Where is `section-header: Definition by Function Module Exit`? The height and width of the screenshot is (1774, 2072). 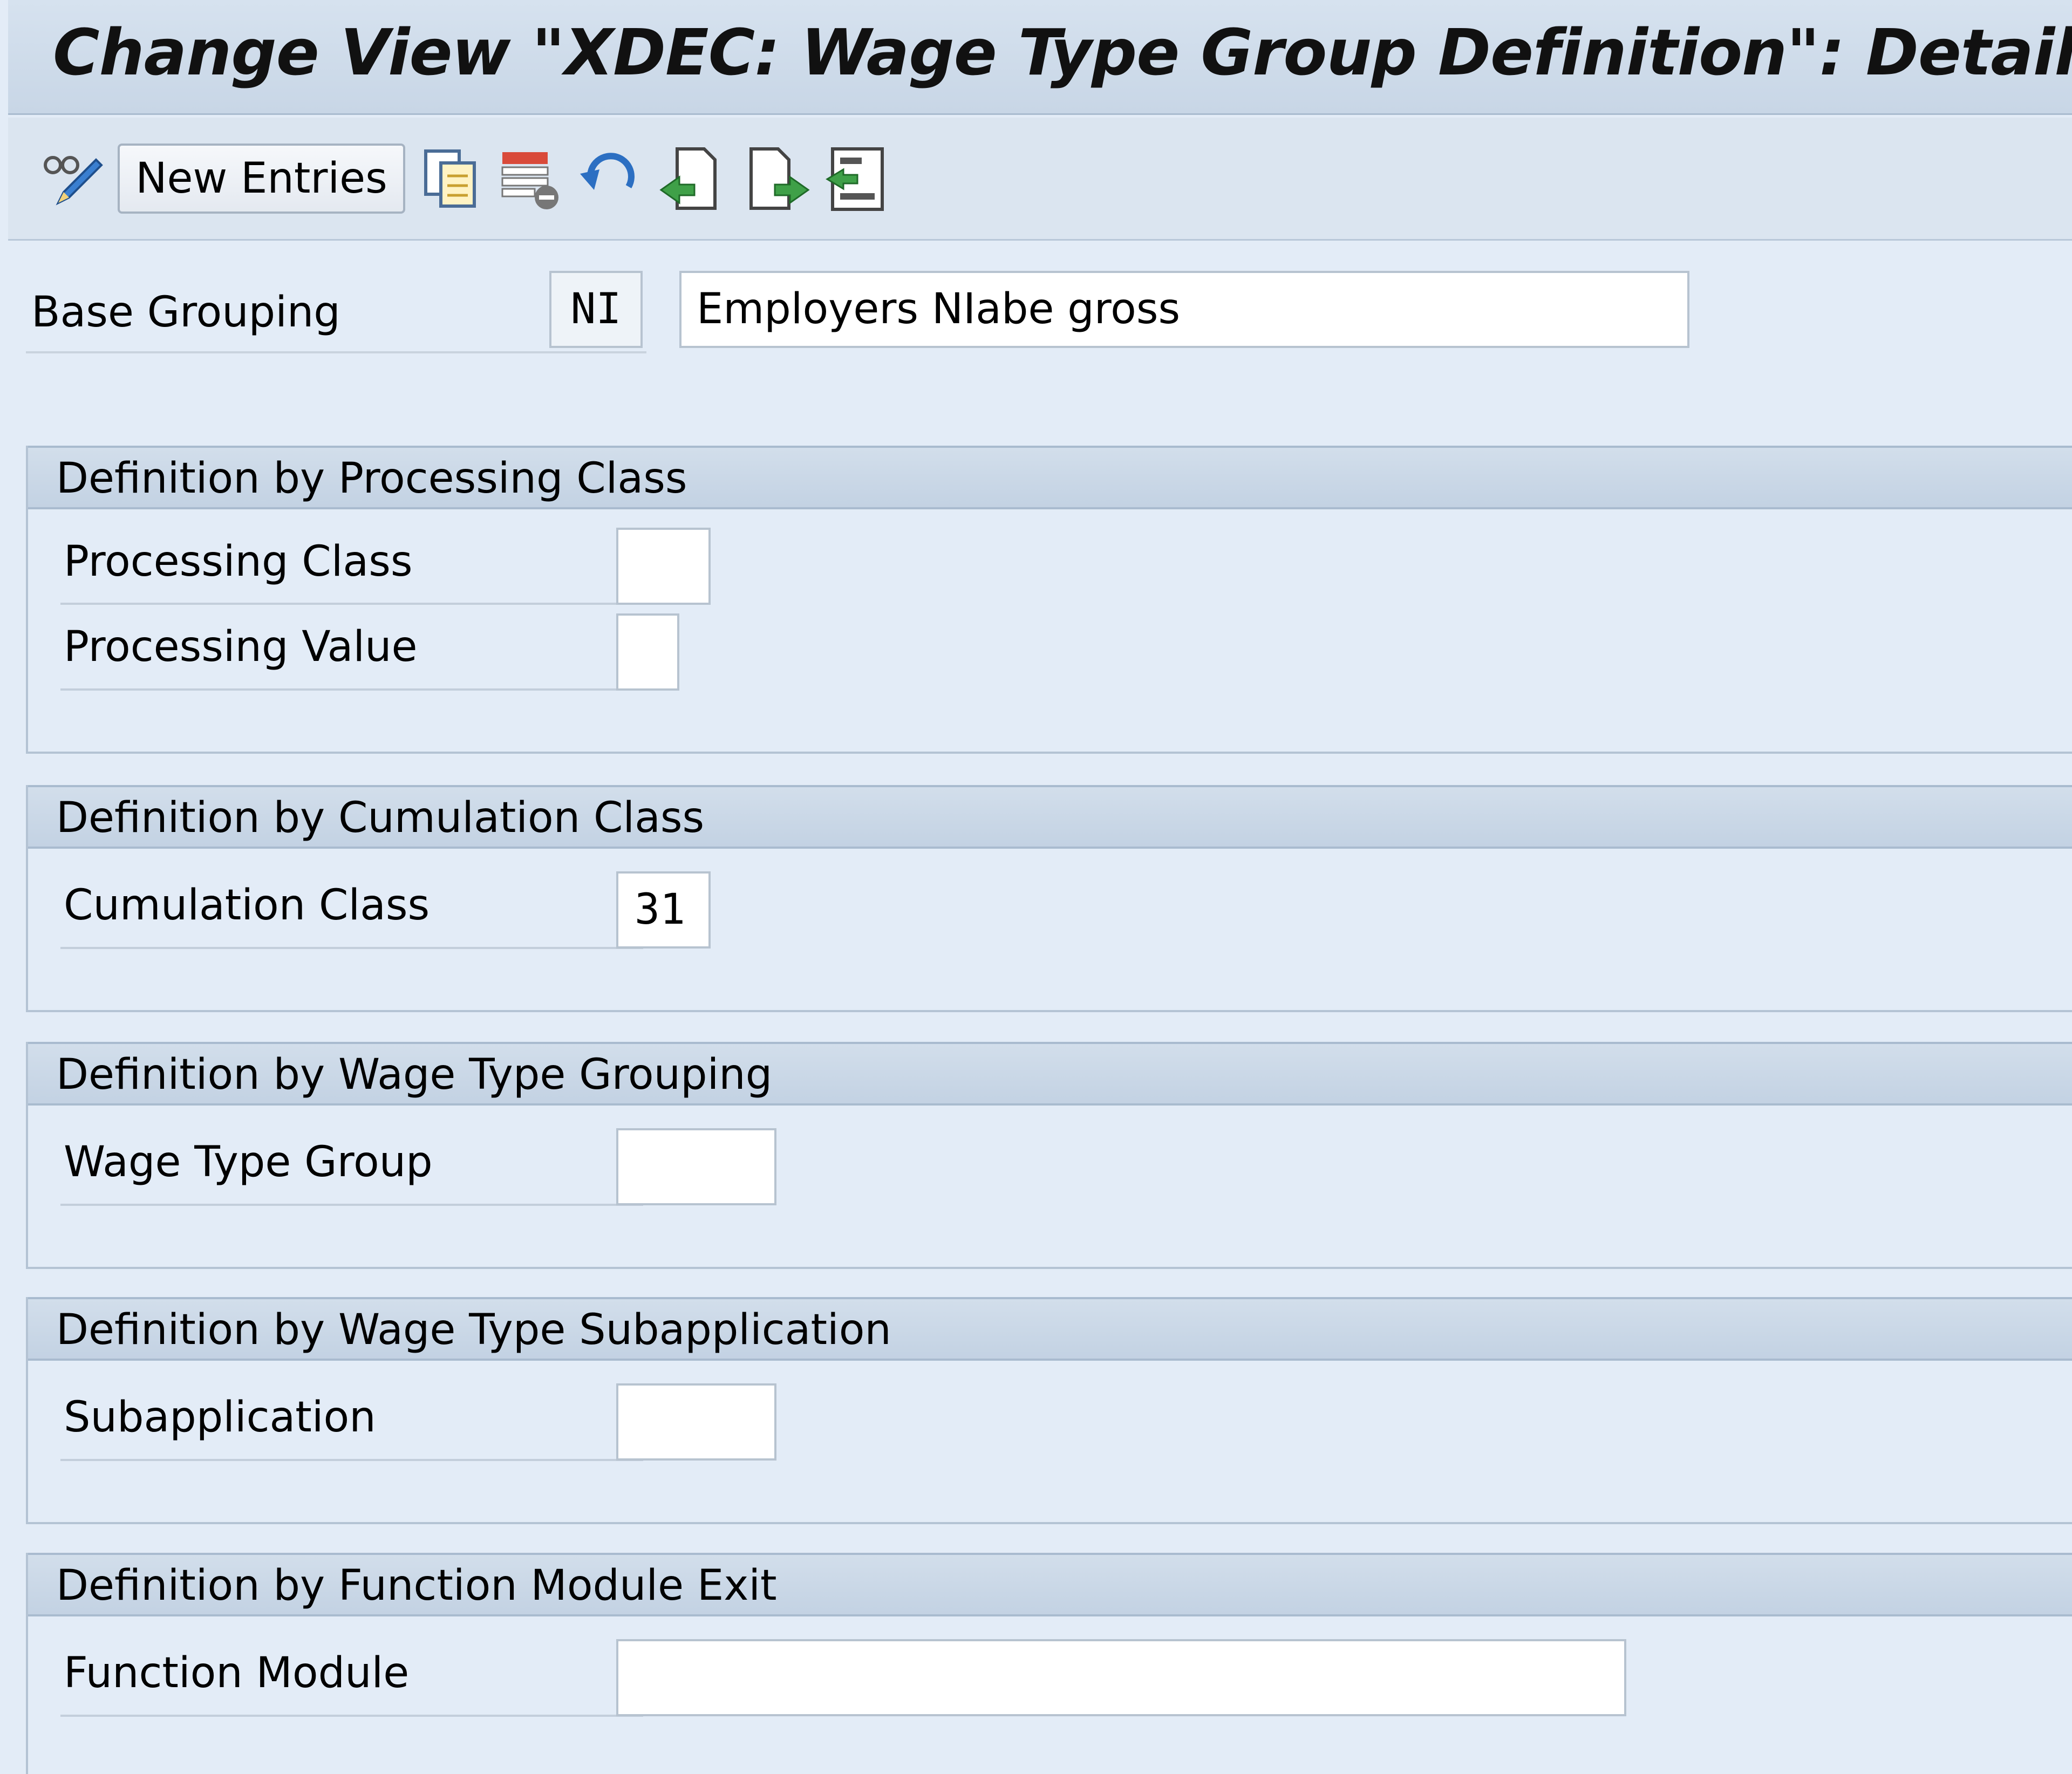 section-header: Definition by Function Module Exit is located at coordinates (1050, 1584).